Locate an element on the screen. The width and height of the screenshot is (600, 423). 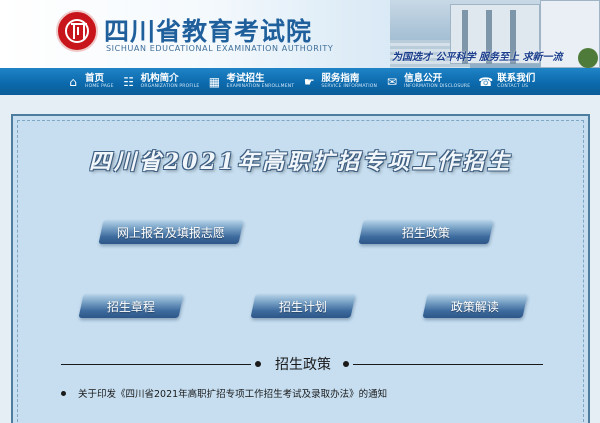
nav-item-contact: ☎ 联系我们 CONTACT US is located at coordinates (506, 81).